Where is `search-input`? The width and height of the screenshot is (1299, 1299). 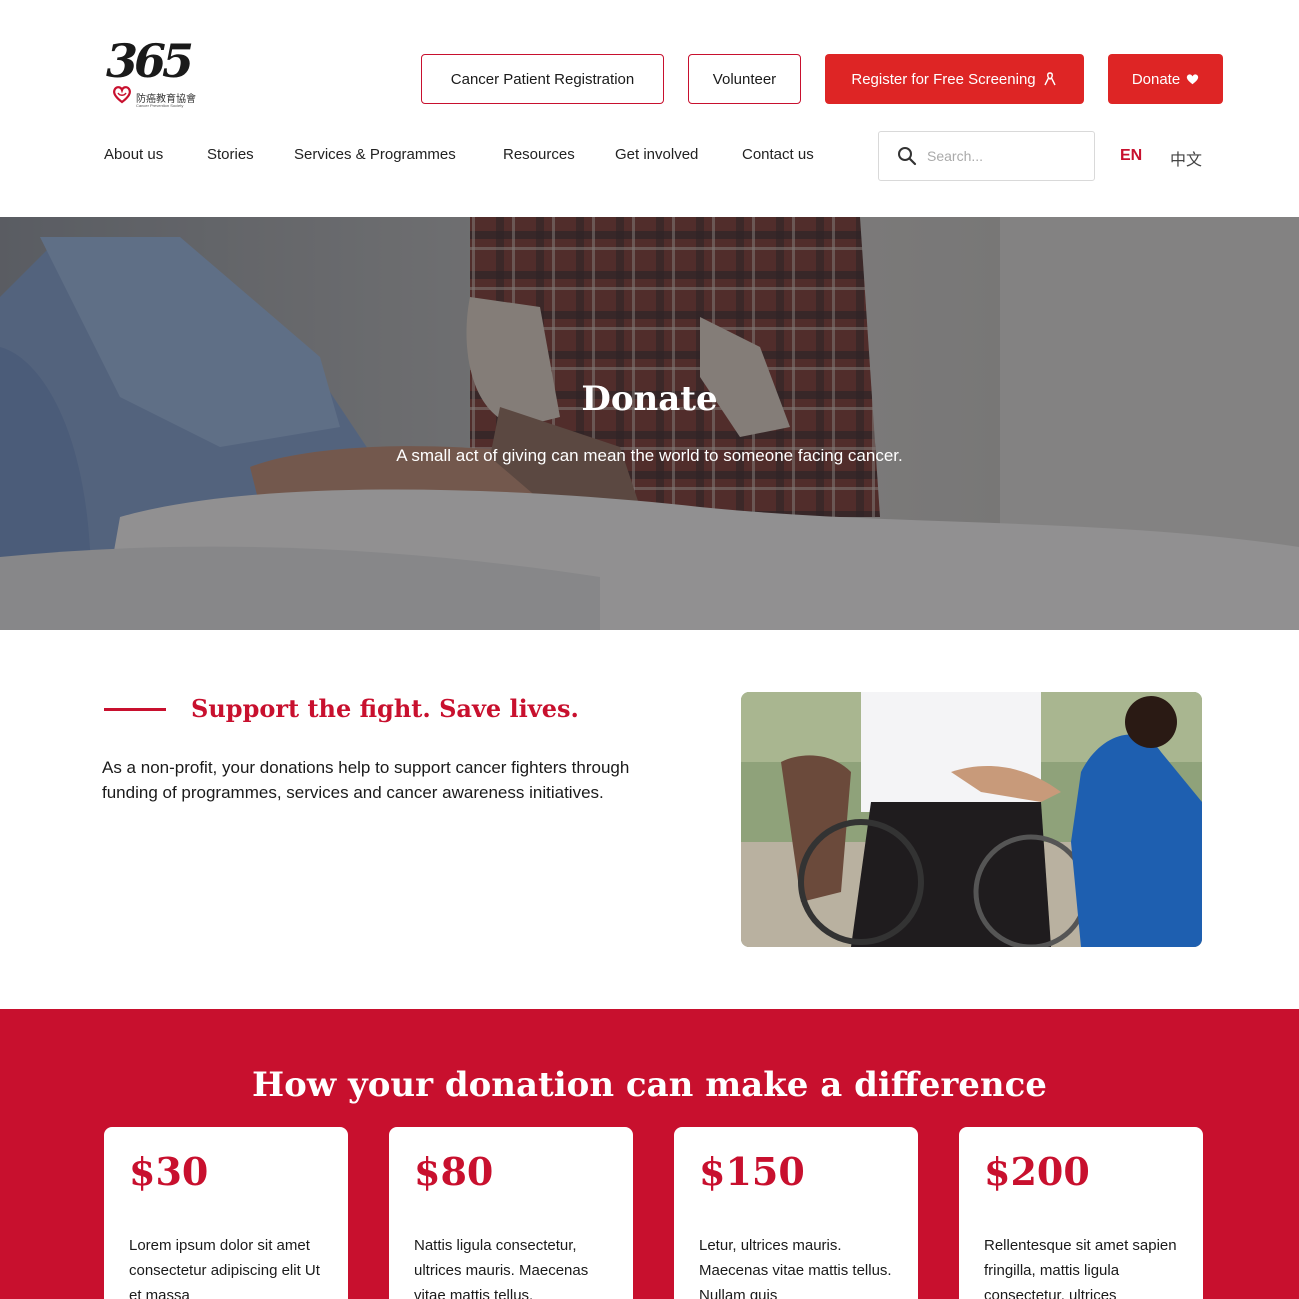
search-input is located at coordinates (1002, 156).